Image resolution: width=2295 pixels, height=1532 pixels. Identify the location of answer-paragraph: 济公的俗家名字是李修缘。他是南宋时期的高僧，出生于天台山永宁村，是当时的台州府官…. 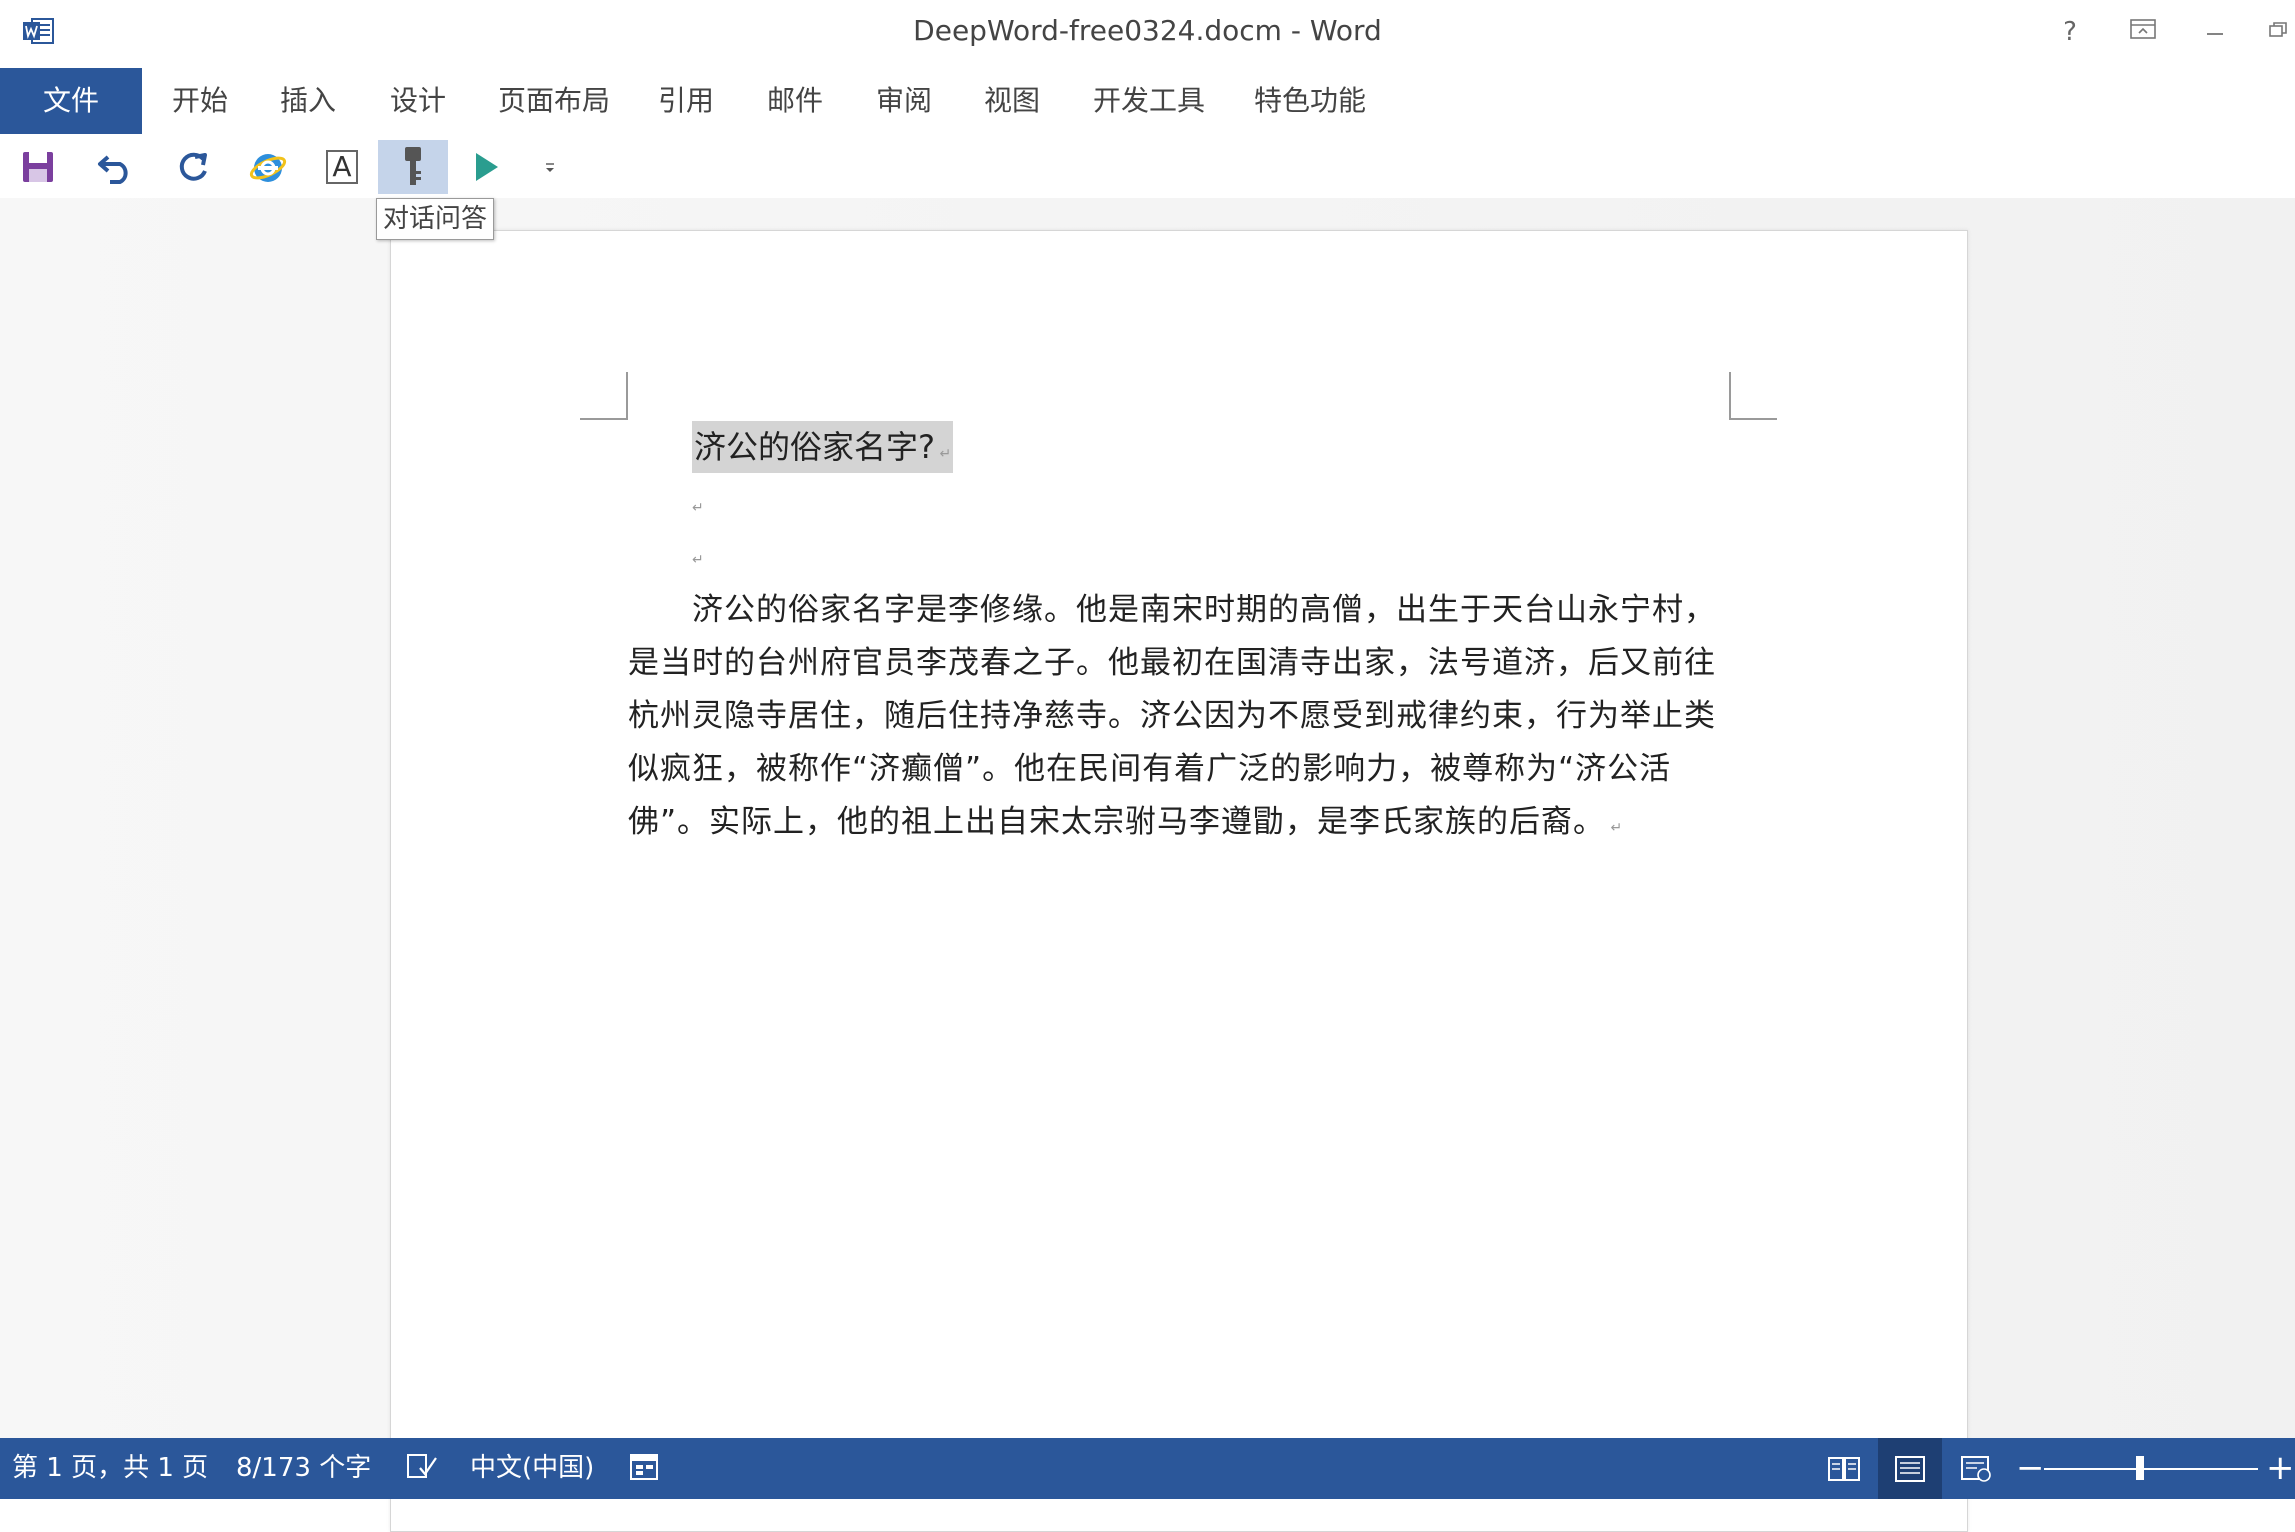
(1180, 719).